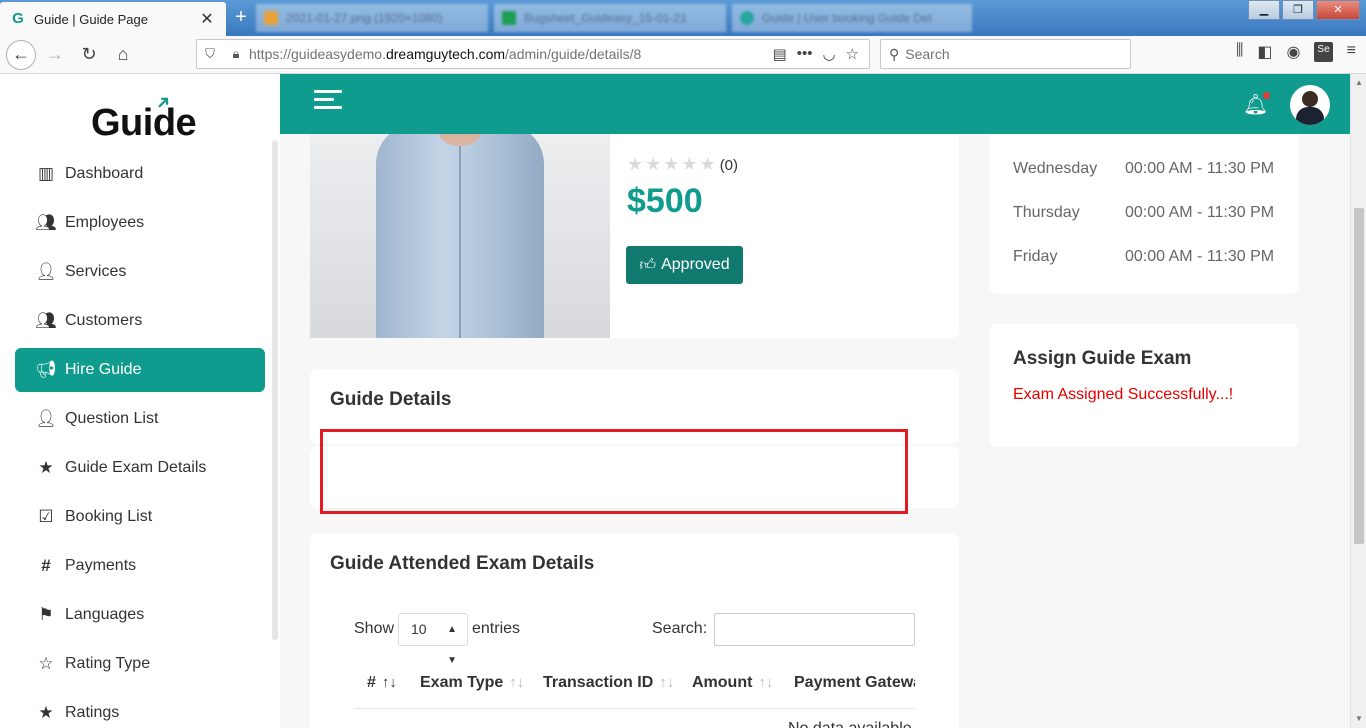 This screenshot has height=728, width=1366. What do you see at coordinates (91, 19) in the screenshot?
I see `tab-title: Guide | Guide Page` at bounding box center [91, 19].